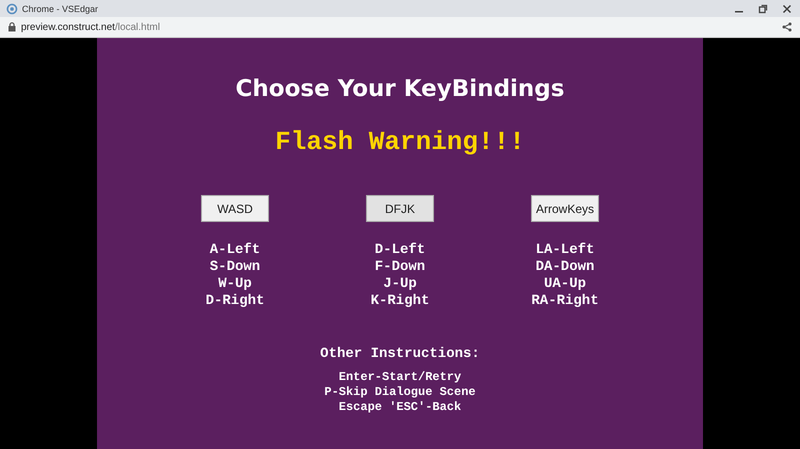 This screenshot has width=800, height=449. I want to click on key-binding-text: D-Left, so click(400, 250).